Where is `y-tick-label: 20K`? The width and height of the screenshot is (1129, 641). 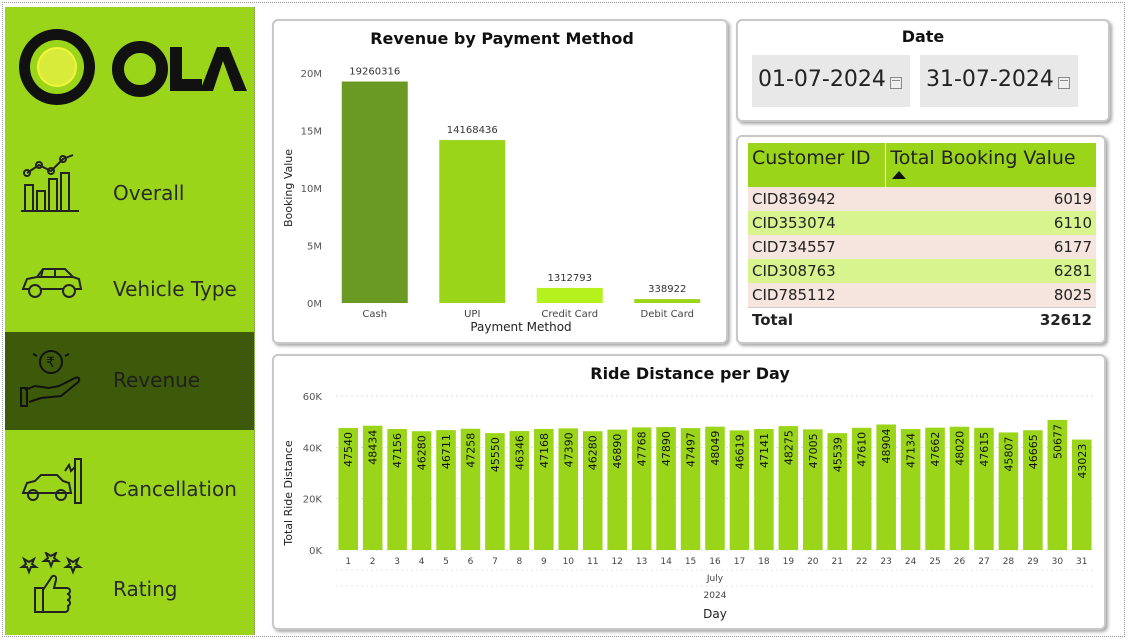 y-tick-label: 20K is located at coordinates (313, 500).